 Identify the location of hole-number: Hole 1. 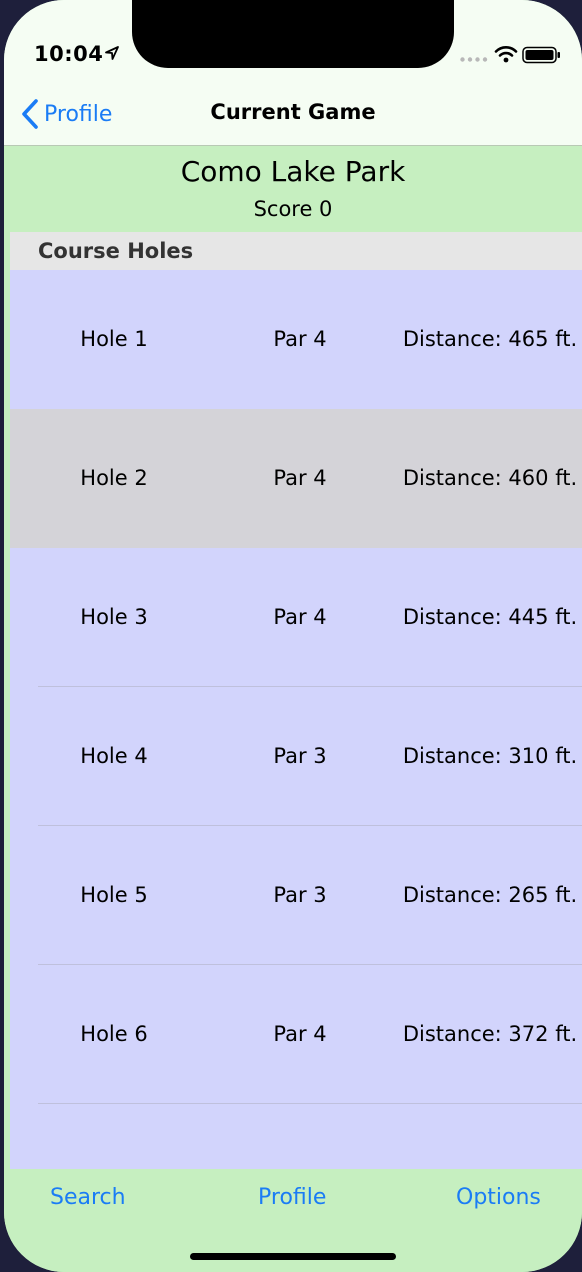
(114, 339).